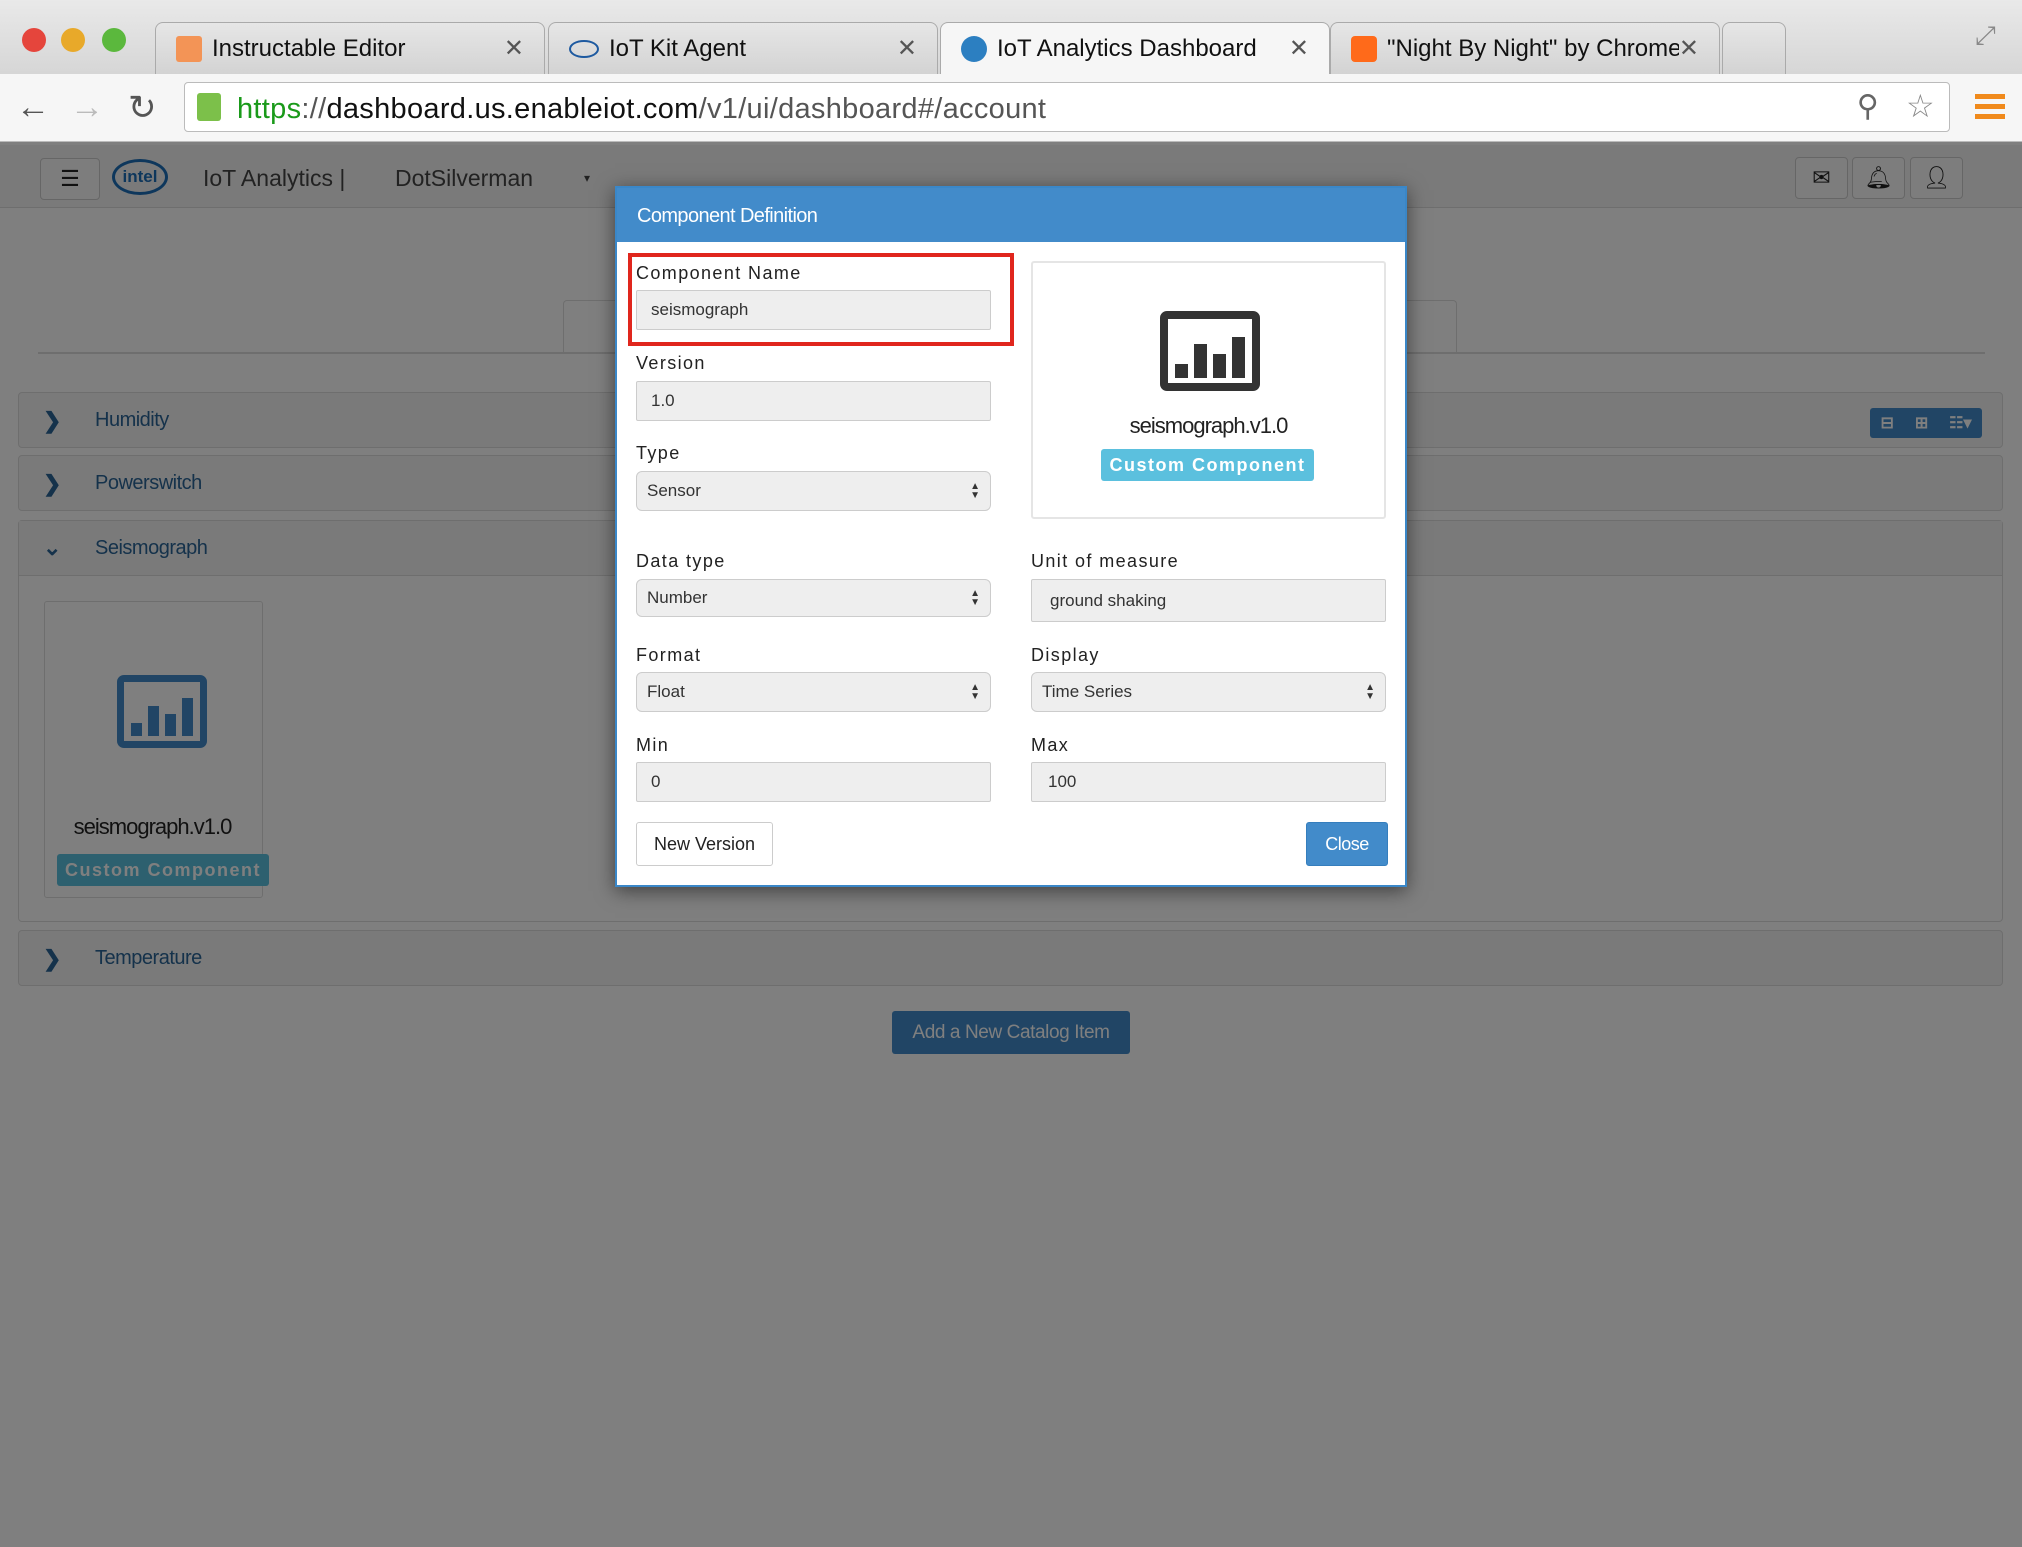 This screenshot has height=1547, width=2022. Describe the element at coordinates (314, 109) in the screenshot. I see `url-sep: ://` at that location.